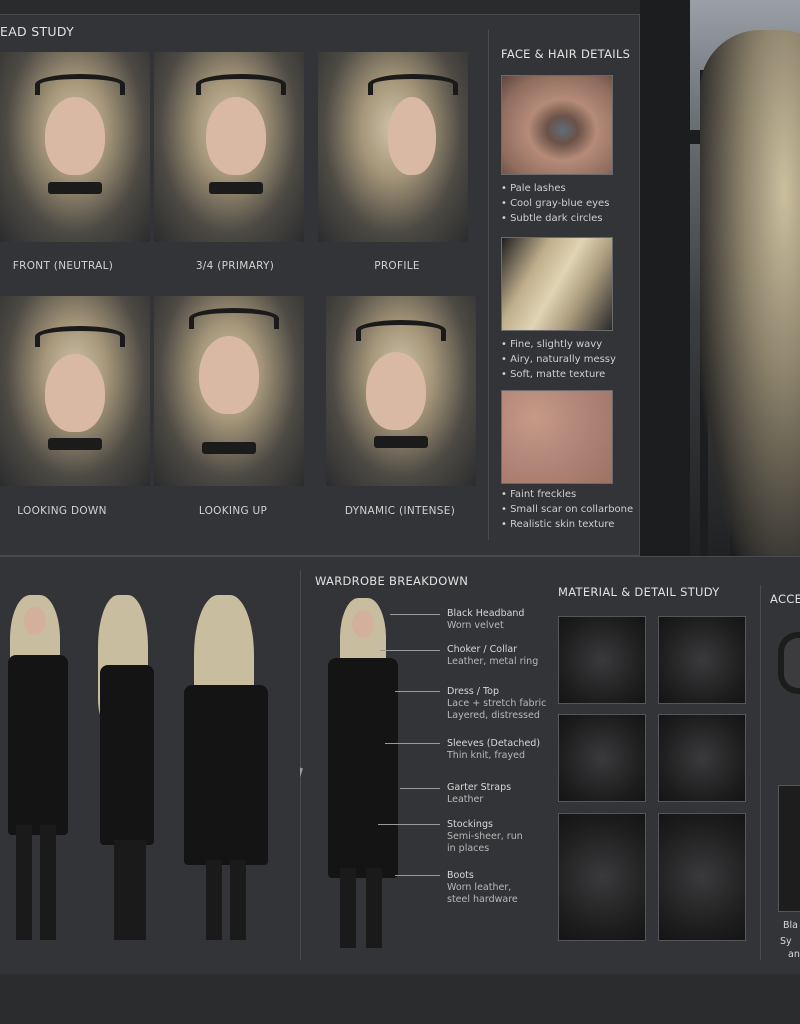 The image size is (800, 1024). I want to click on portrait-looking-up, so click(229, 391).